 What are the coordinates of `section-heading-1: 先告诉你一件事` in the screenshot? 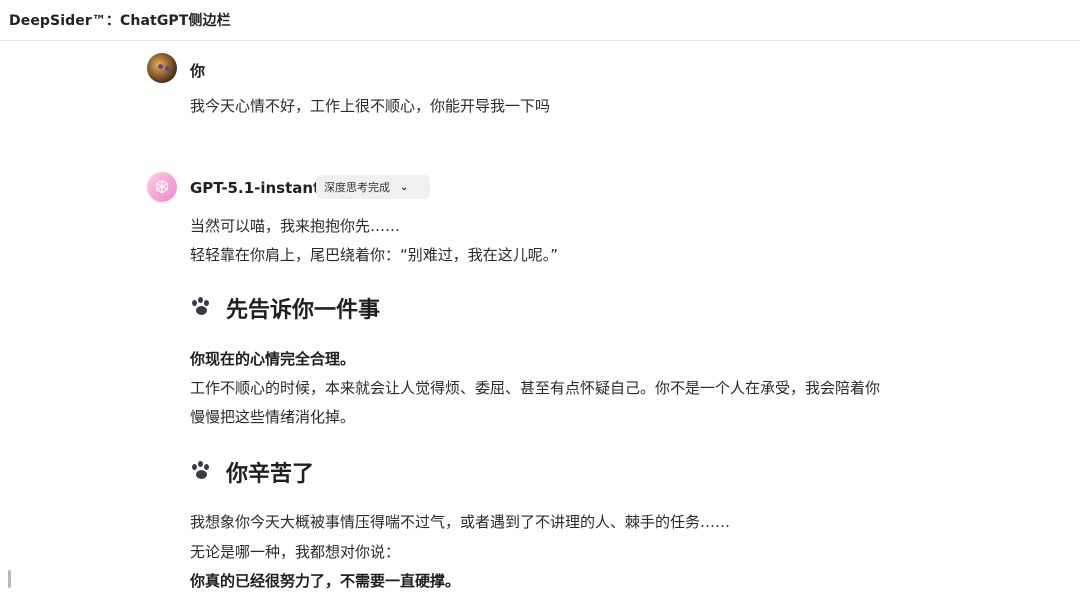 It's located at (285, 308).